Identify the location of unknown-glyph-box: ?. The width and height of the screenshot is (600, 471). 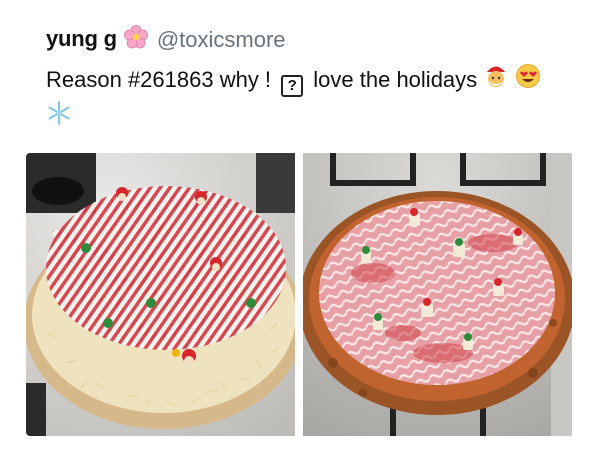
(292, 85).